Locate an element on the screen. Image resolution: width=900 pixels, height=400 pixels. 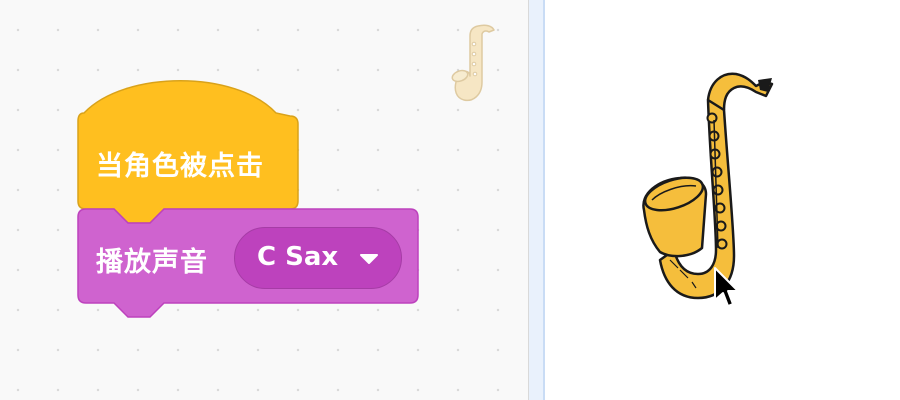
sound-dropdown: C Sax is located at coordinates (318, 258).